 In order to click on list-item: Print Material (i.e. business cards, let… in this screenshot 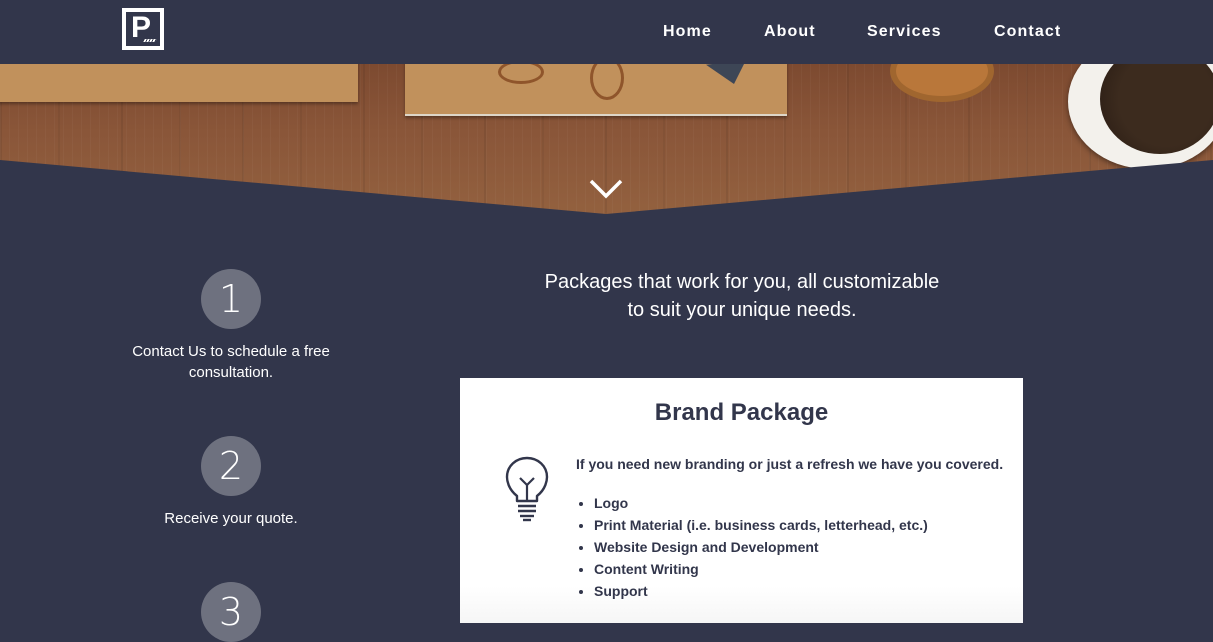, I will do `click(761, 525)`.